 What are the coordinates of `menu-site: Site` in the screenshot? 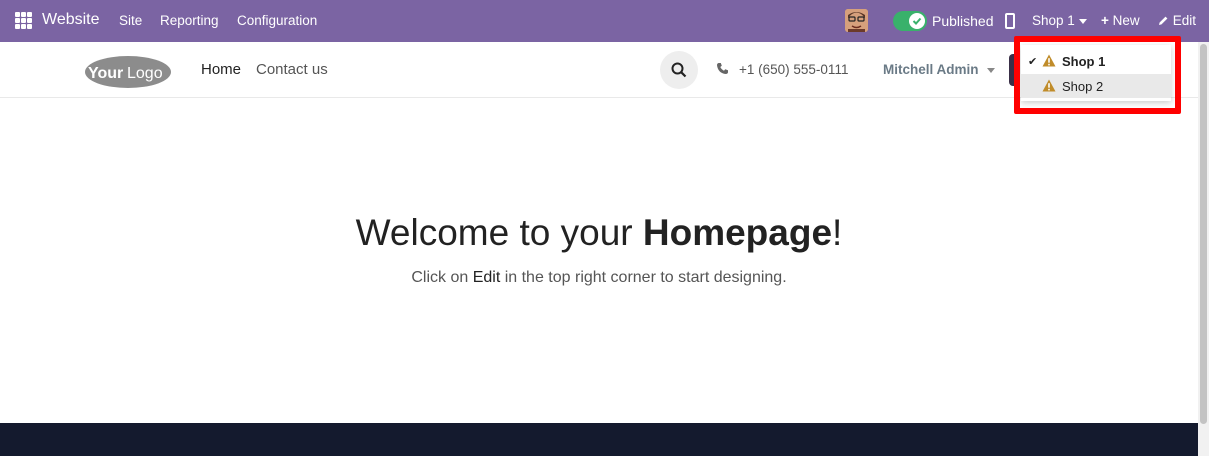 It's located at (130, 20).